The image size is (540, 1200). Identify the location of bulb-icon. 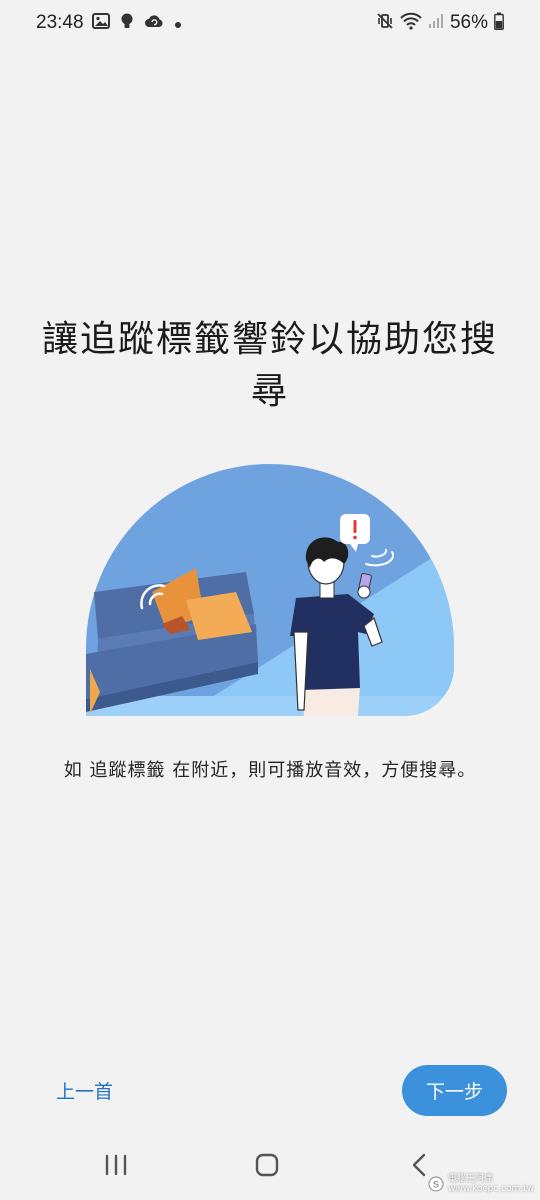
(127, 23).